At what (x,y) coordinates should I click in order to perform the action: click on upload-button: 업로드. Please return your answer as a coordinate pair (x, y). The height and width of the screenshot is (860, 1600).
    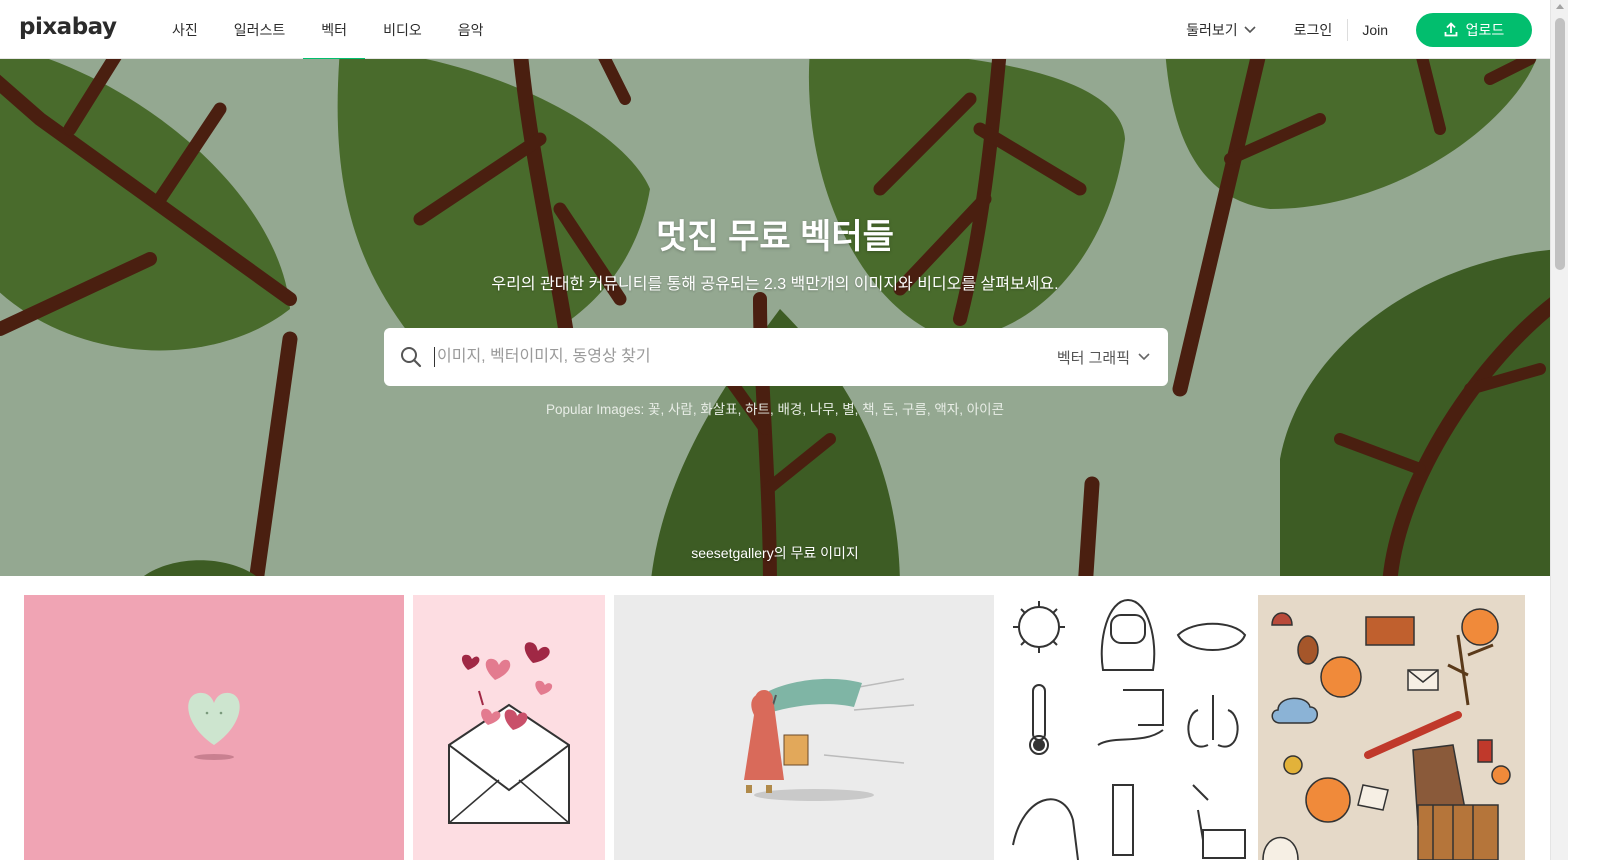
    Looking at the image, I should click on (1474, 29).